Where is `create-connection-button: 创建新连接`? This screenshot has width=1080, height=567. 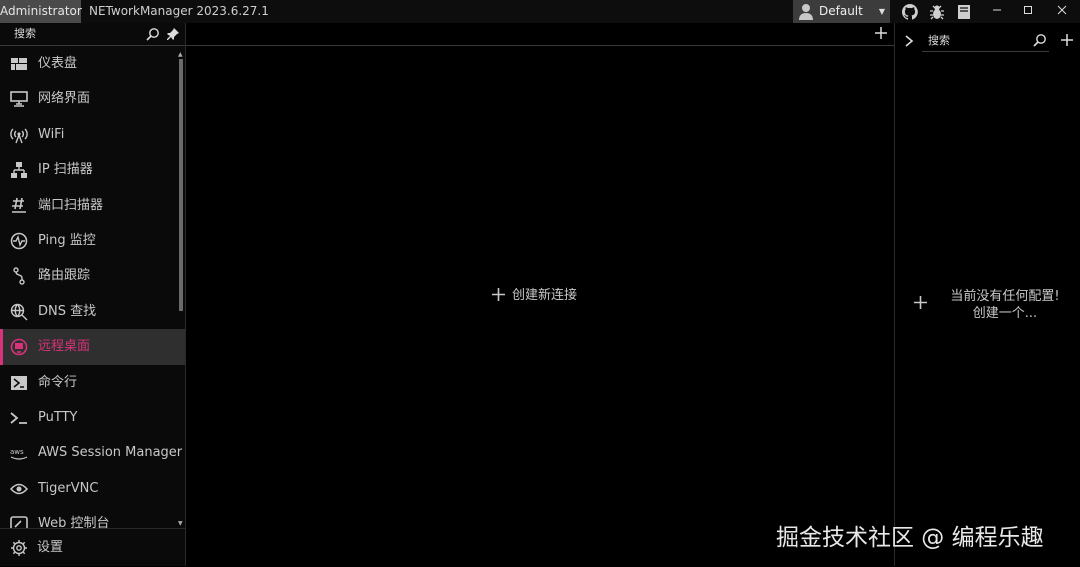 create-connection-button: 创建新连接 is located at coordinates (534, 293).